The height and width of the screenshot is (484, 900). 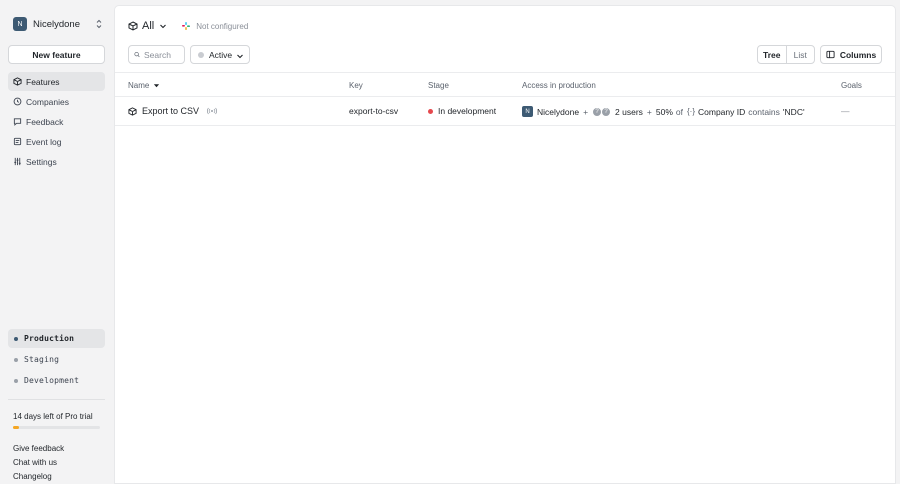 I want to click on changelog-link: Changelog, so click(x=38, y=477).